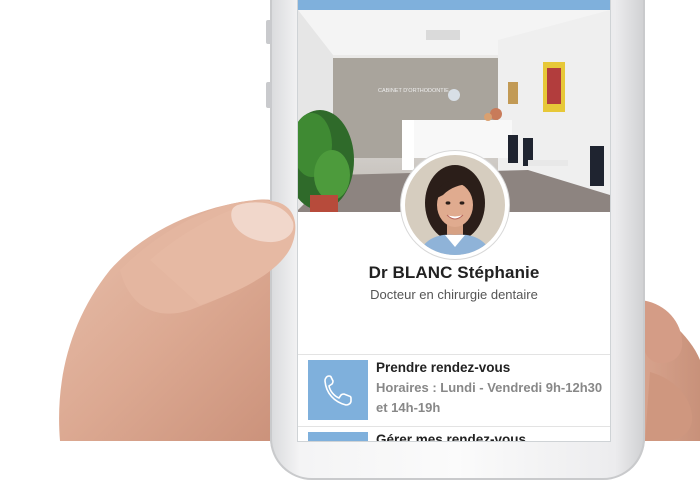  I want to click on doctor-name: Dr BLANC Stéphanie, so click(454, 272).